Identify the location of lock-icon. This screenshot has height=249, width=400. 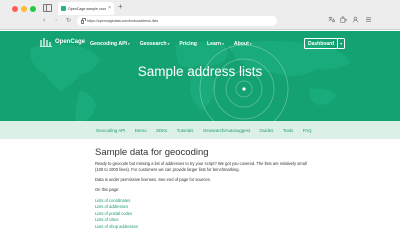
(83, 21).